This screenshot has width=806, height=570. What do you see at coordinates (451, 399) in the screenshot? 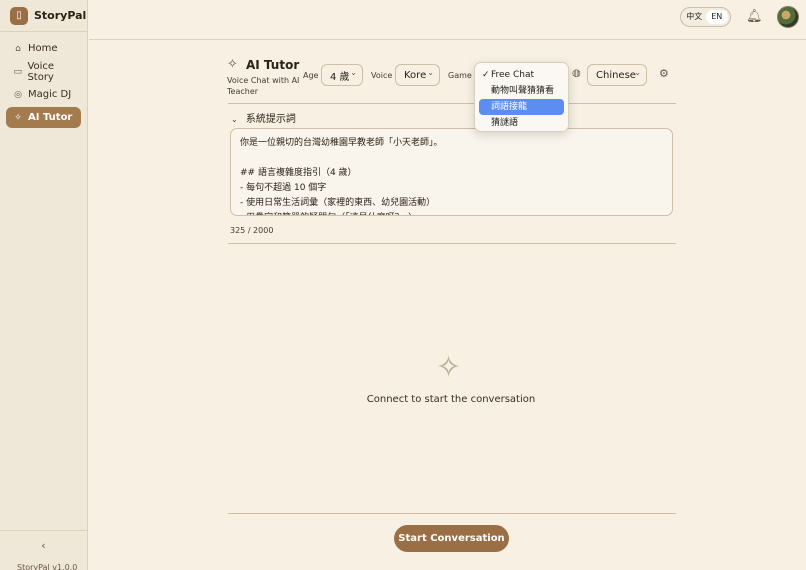
I see `empty-state-message: Connect to start the conversation` at bounding box center [451, 399].